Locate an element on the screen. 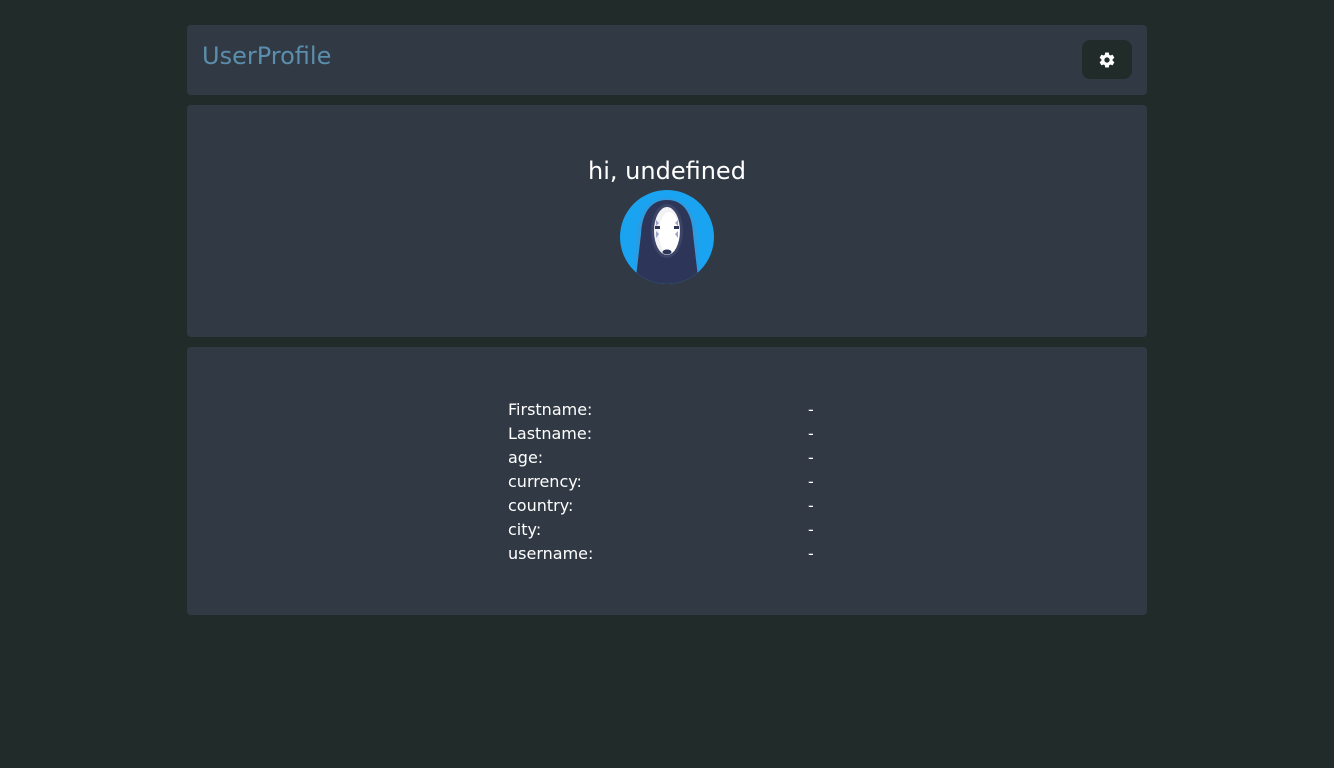 The width and height of the screenshot is (1334, 768). profile-field-label: city: is located at coordinates (525, 529).